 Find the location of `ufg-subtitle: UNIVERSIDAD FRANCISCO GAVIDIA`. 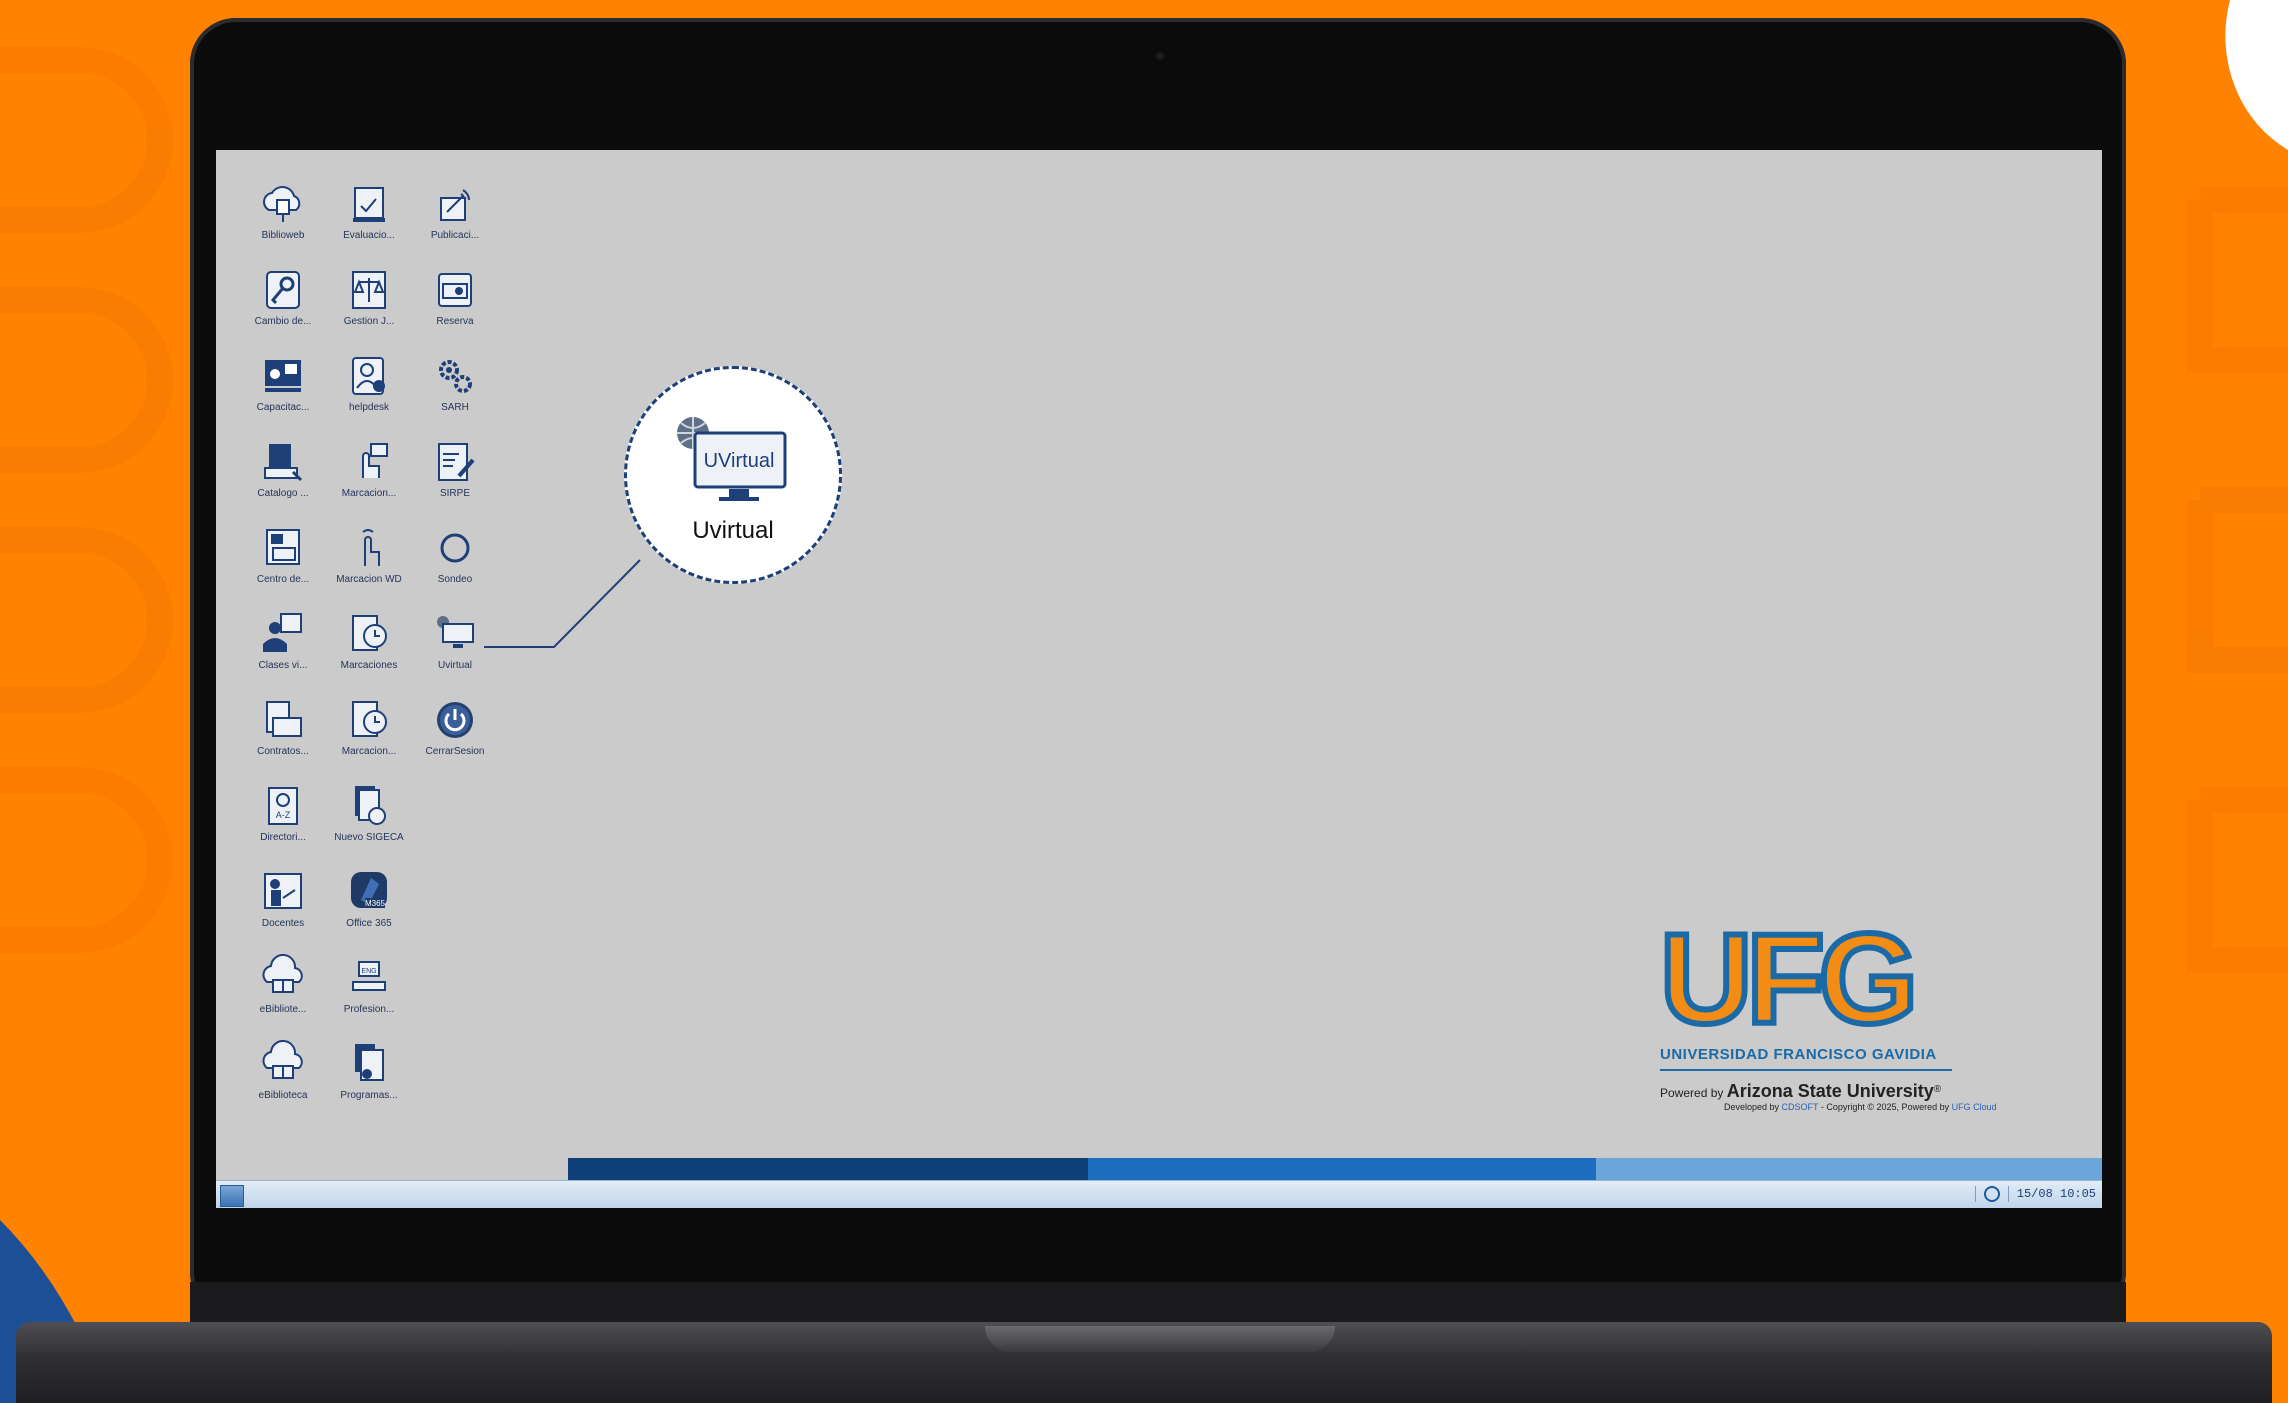

ufg-subtitle: UNIVERSIDAD FRANCISCO GAVIDIA is located at coordinates (1806, 1058).